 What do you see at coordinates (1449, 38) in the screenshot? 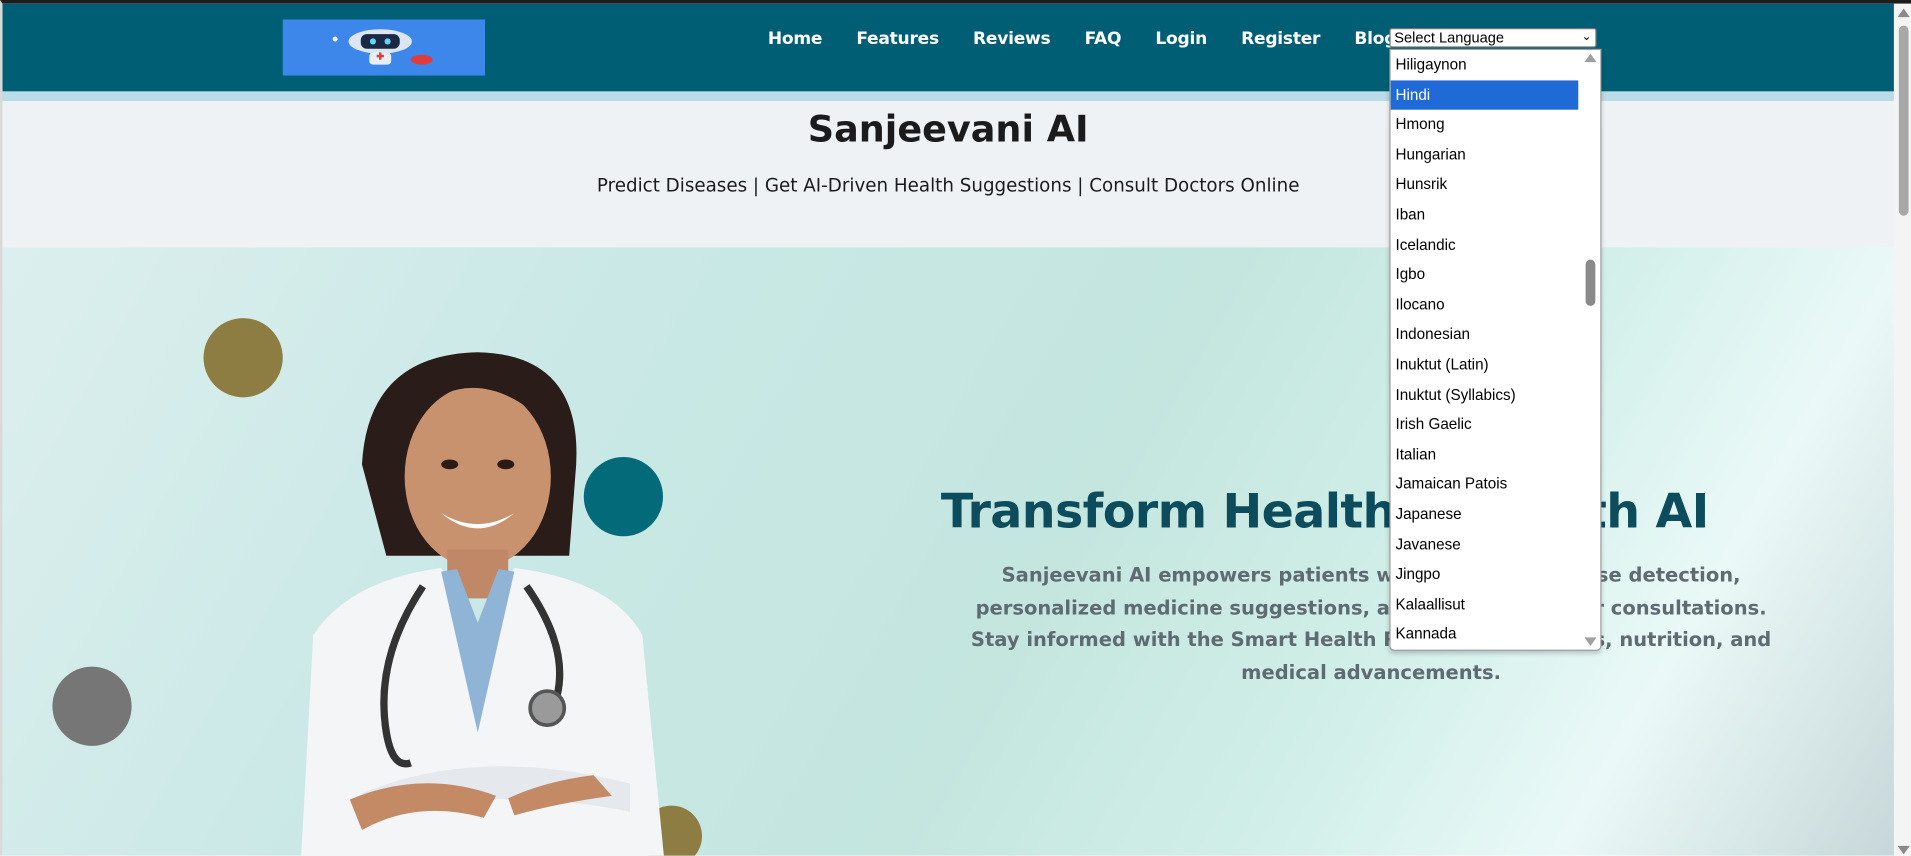
I see `language-select-label: Select Language` at bounding box center [1449, 38].